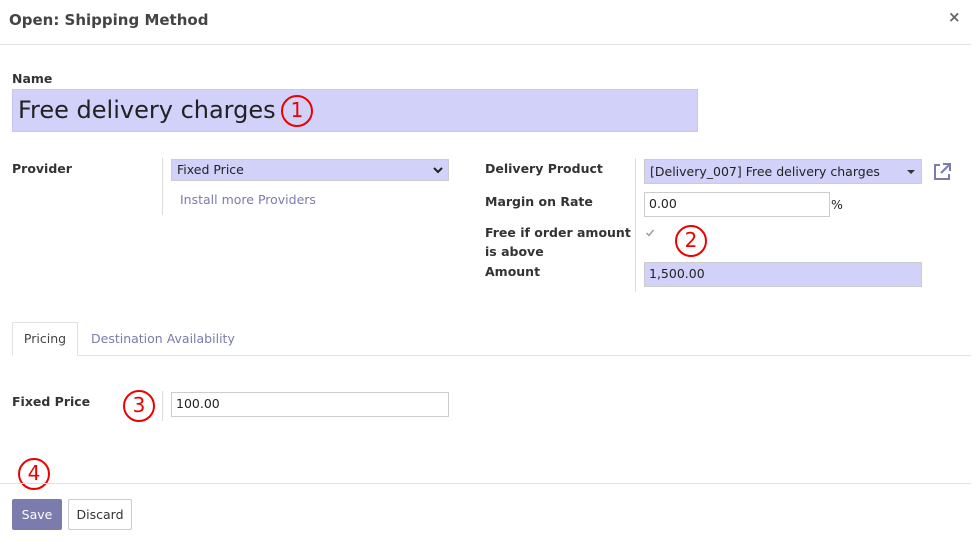 Image resolution: width=971 pixels, height=541 pixels. I want to click on provider-select-value: Fixed Price, so click(210, 169).